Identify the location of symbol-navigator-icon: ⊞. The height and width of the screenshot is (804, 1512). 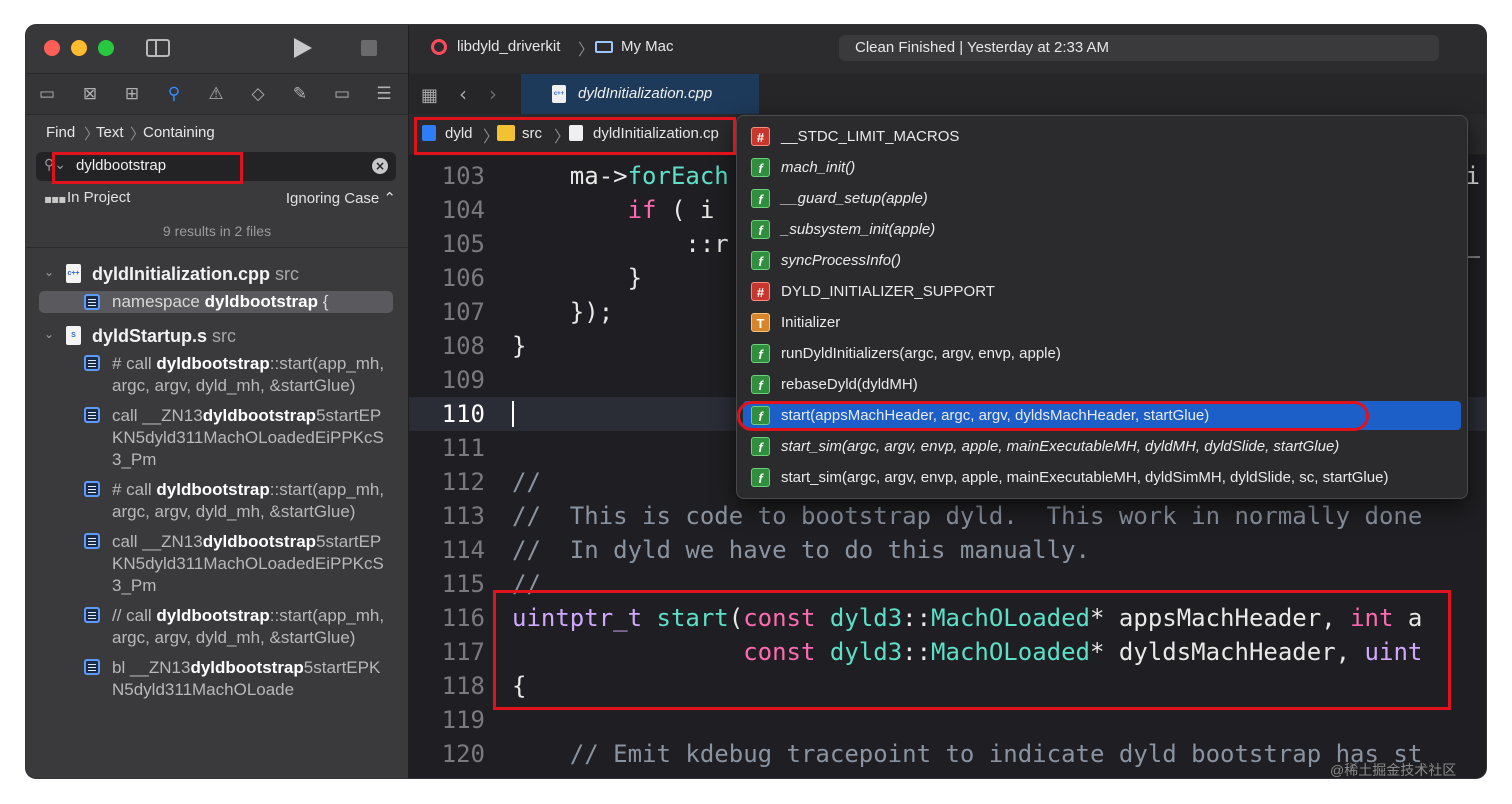
(132, 94).